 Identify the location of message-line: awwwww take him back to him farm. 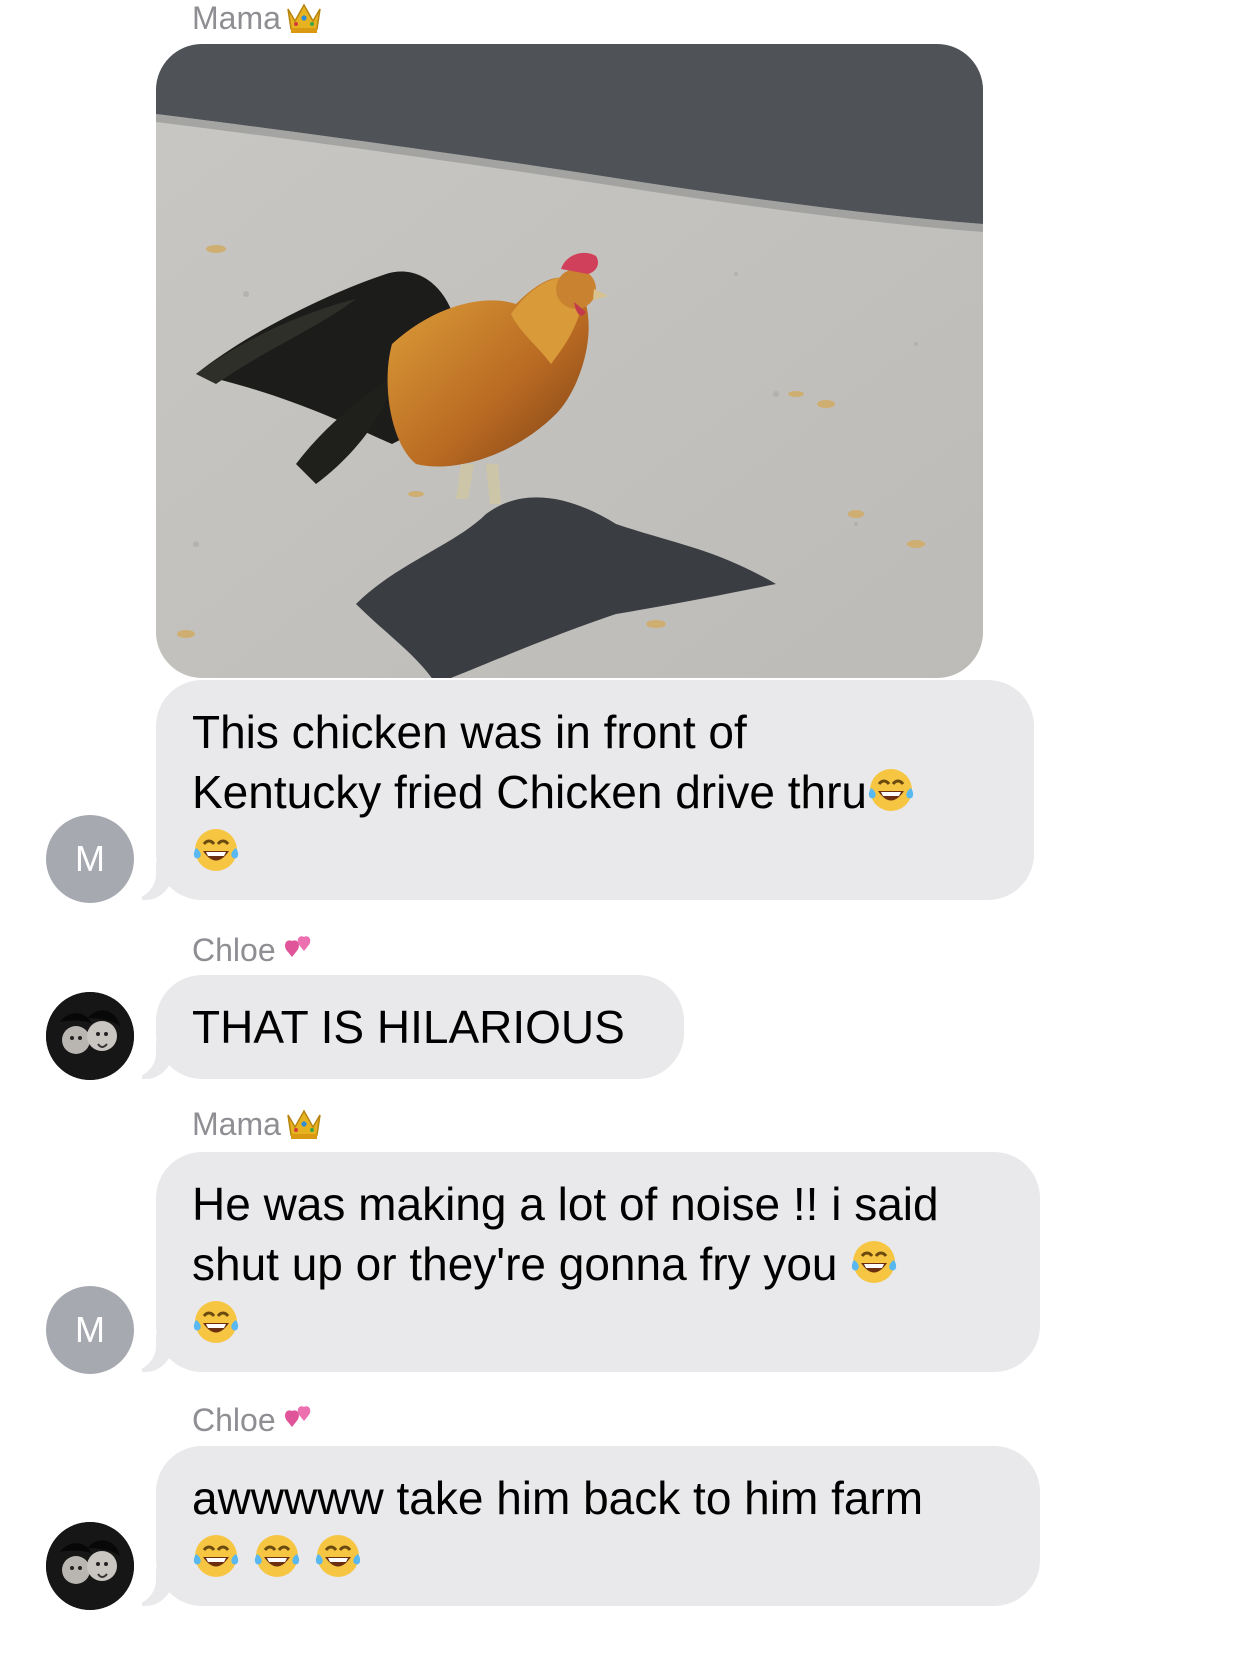
(558, 1498).